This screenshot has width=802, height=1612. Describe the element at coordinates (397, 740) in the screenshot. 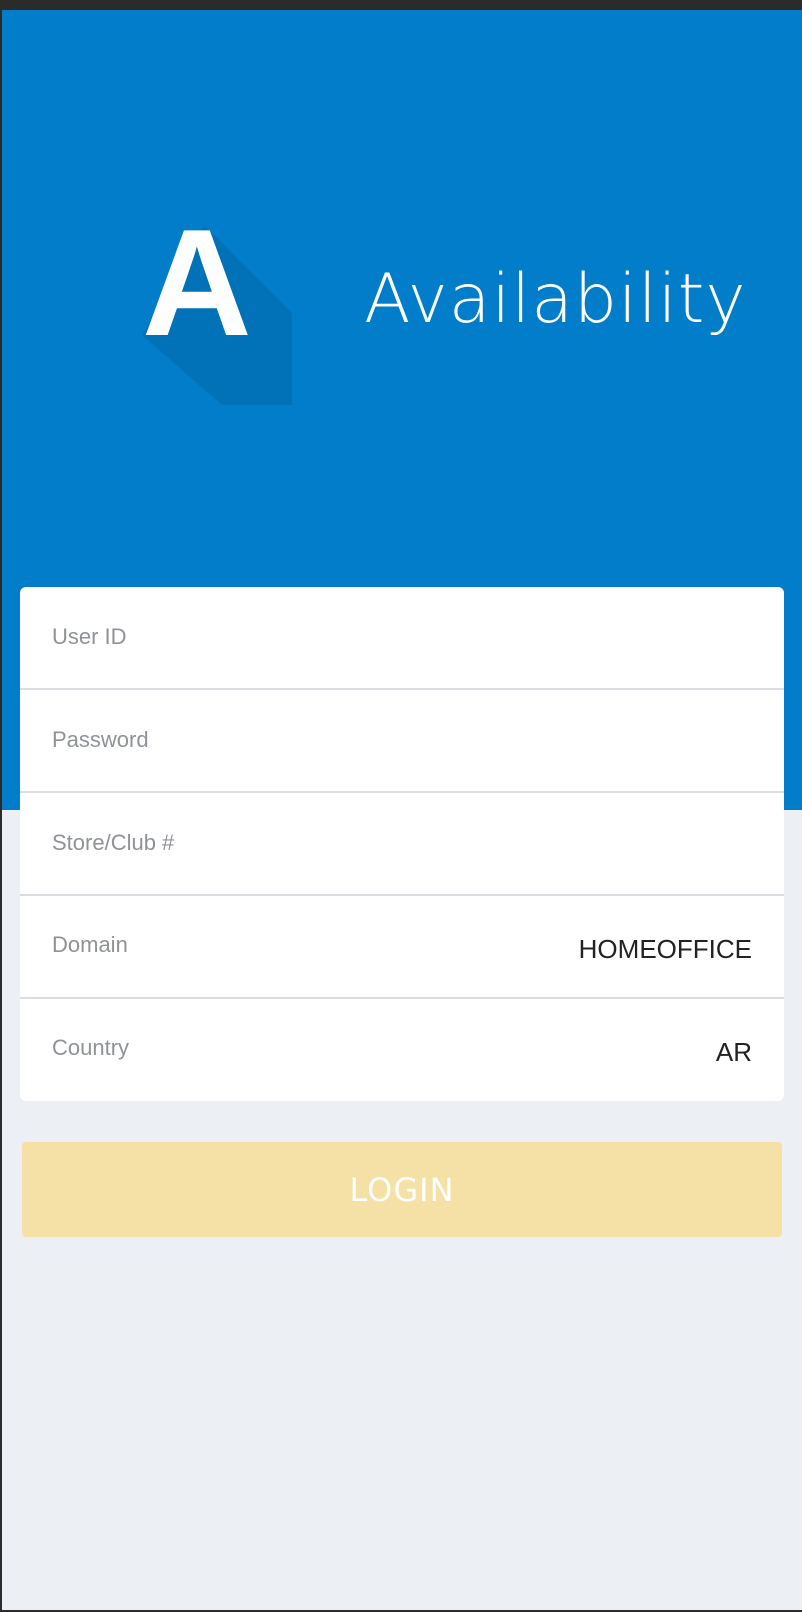

I see `password-input` at that location.